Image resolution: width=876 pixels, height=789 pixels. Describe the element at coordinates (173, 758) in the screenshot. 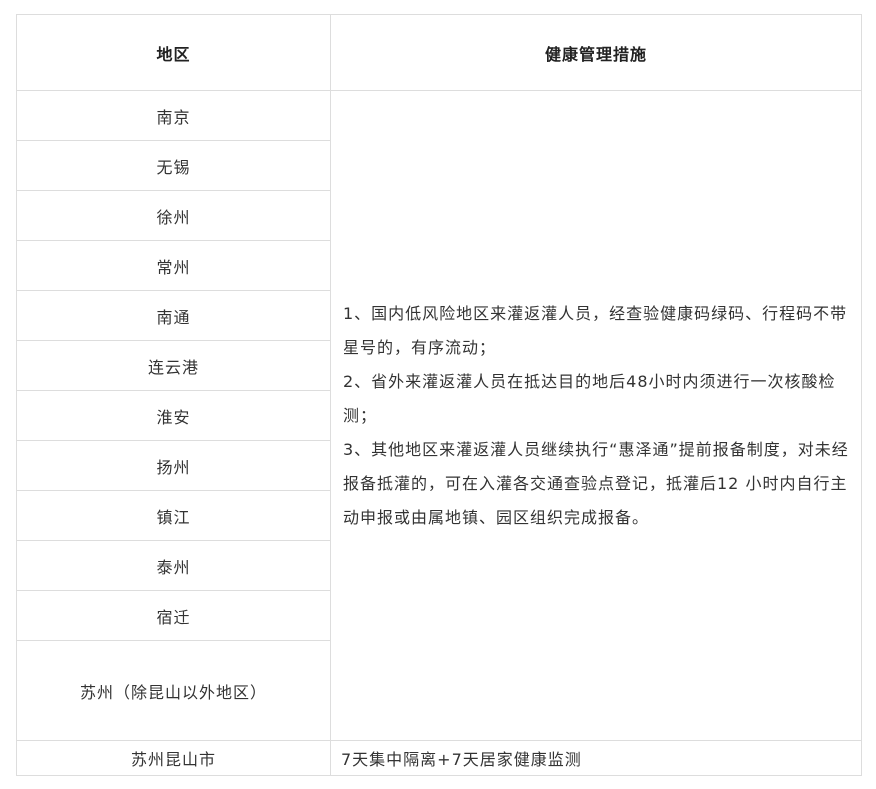

I see `region-cell: 苏州昆山市` at that location.